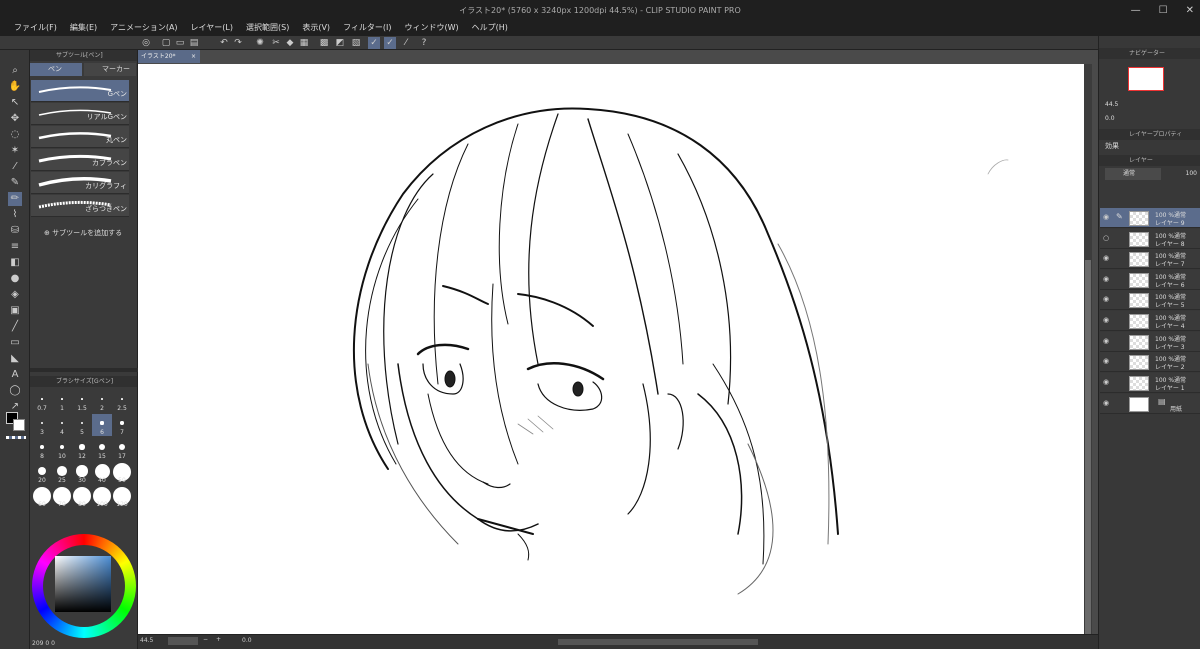 This screenshot has width=1200, height=649. What do you see at coordinates (80, 160) in the screenshot?
I see `brush-kabura-pen: カブラペン` at bounding box center [80, 160].